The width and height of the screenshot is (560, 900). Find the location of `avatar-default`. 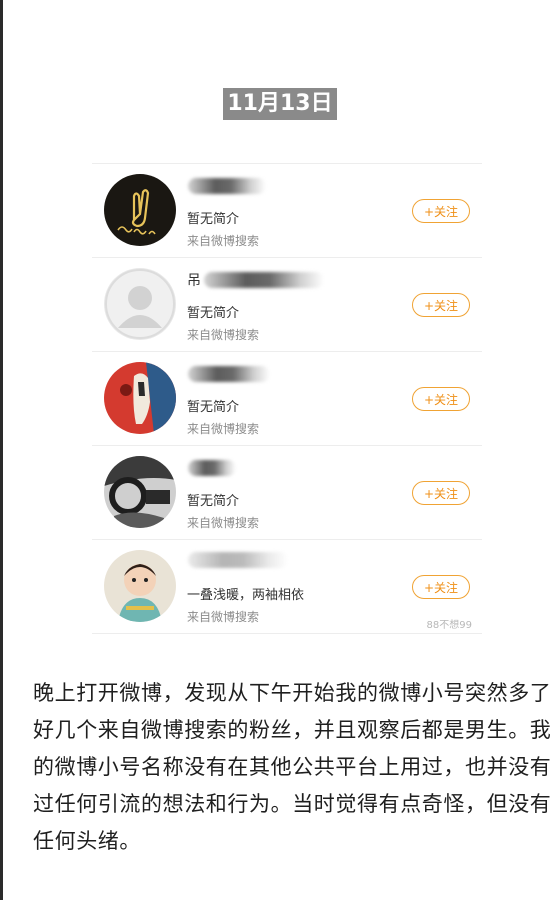

avatar-default is located at coordinates (140, 304).